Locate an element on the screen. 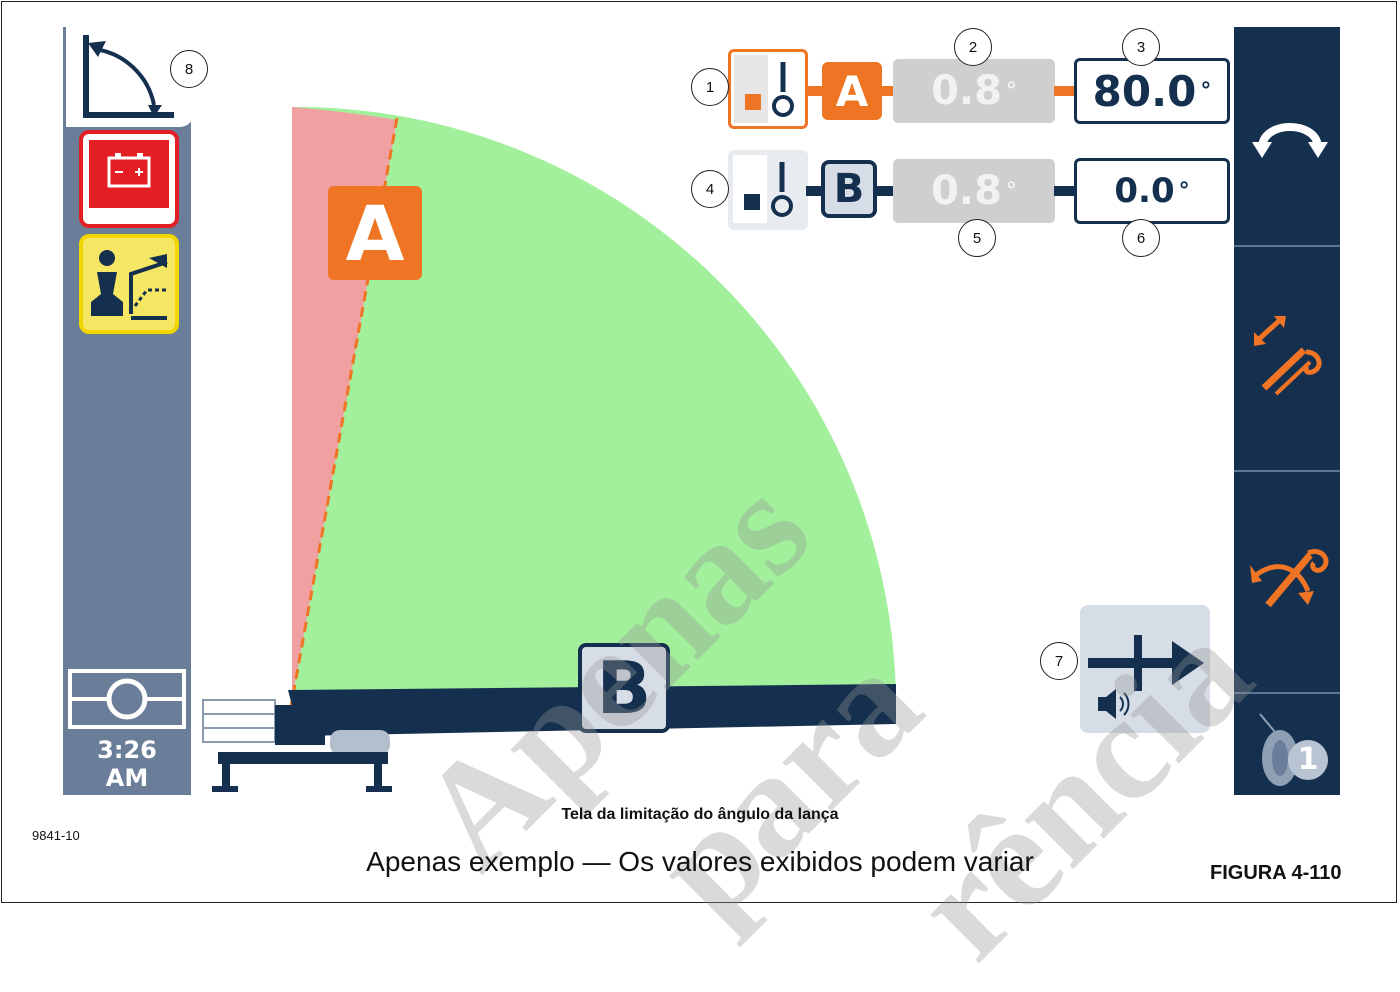  boom-lift-button is located at coordinates (1291, 572).